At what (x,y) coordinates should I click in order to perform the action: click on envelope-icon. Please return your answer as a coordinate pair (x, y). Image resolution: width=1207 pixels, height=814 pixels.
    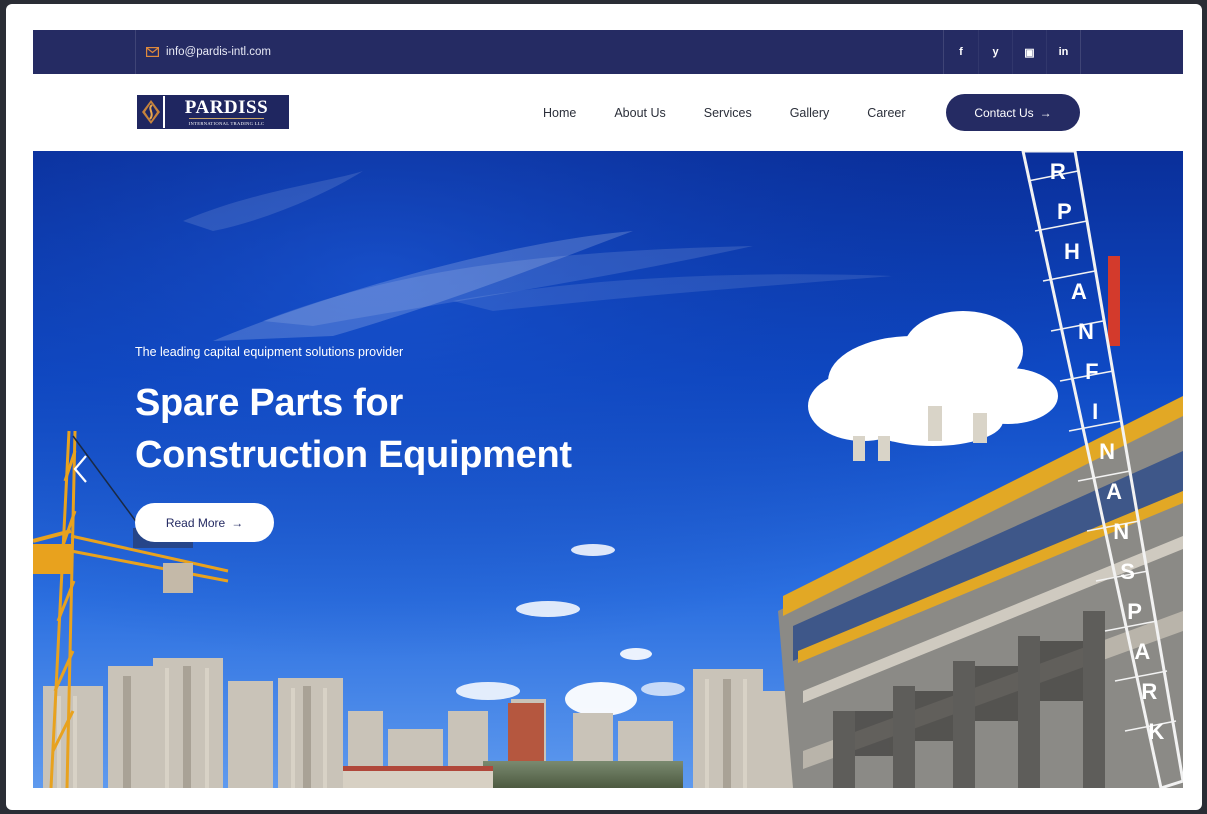
    Looking at the image, I should click on (152, 52).